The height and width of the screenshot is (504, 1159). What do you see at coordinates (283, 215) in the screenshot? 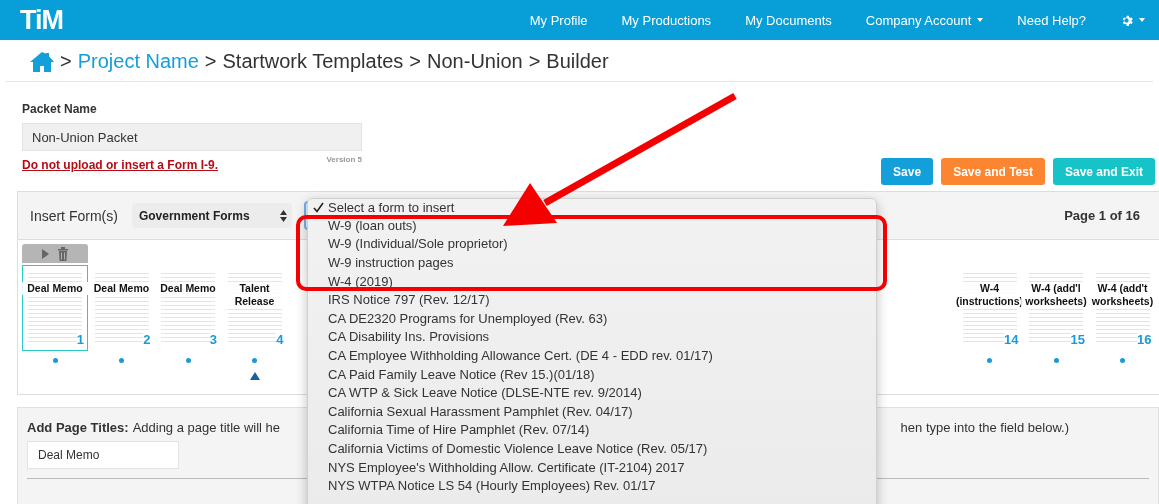
I see `stepper-icon` at bounding box center [283, 215].